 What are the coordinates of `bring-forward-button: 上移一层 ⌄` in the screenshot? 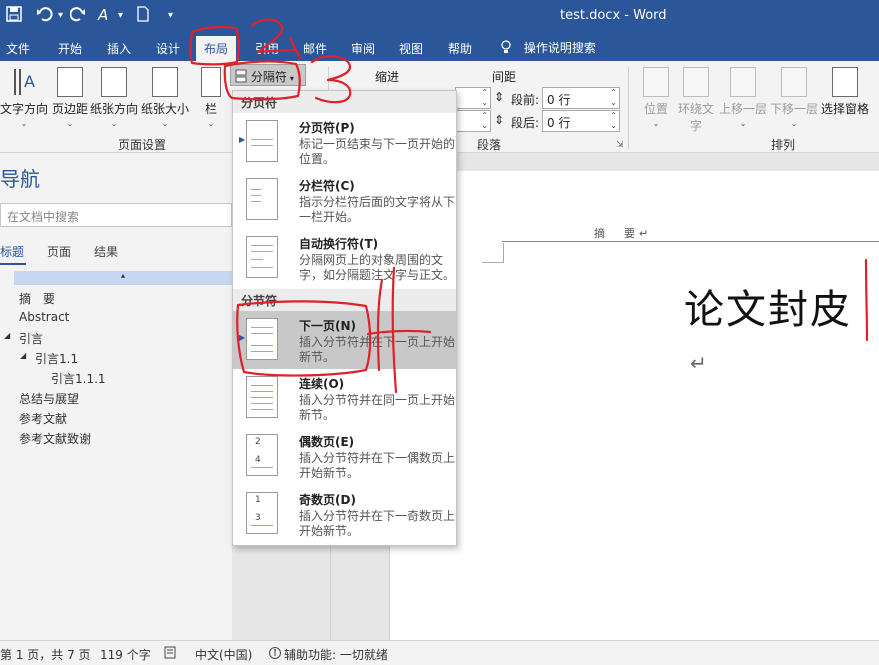 It's located at (743, 97).